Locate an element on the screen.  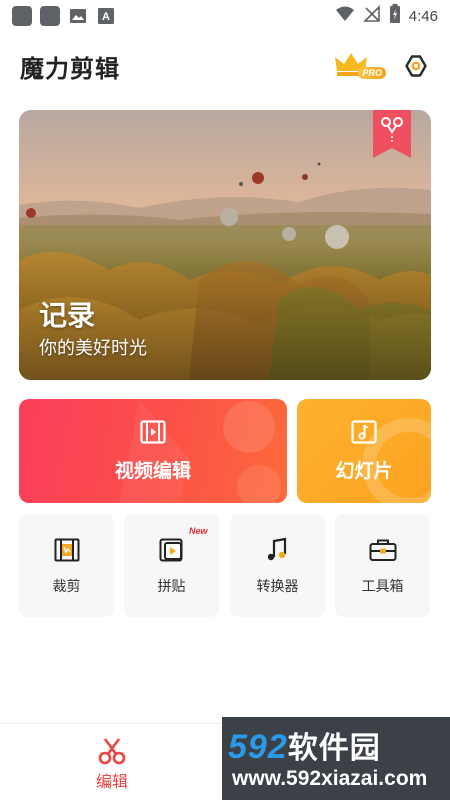
font-icon: A is located at coordinates (106, 16).